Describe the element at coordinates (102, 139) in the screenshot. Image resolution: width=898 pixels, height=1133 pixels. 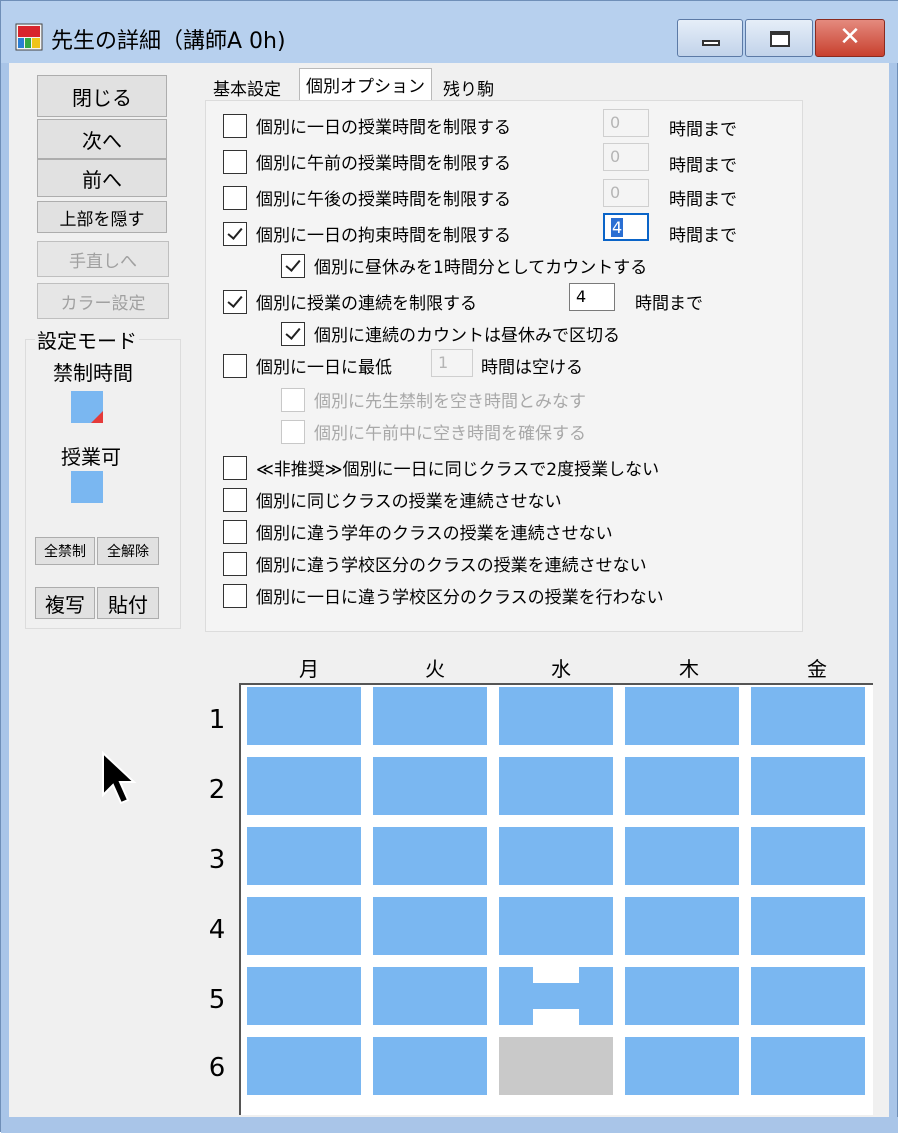
I see `next-button: 次へ` at that location.